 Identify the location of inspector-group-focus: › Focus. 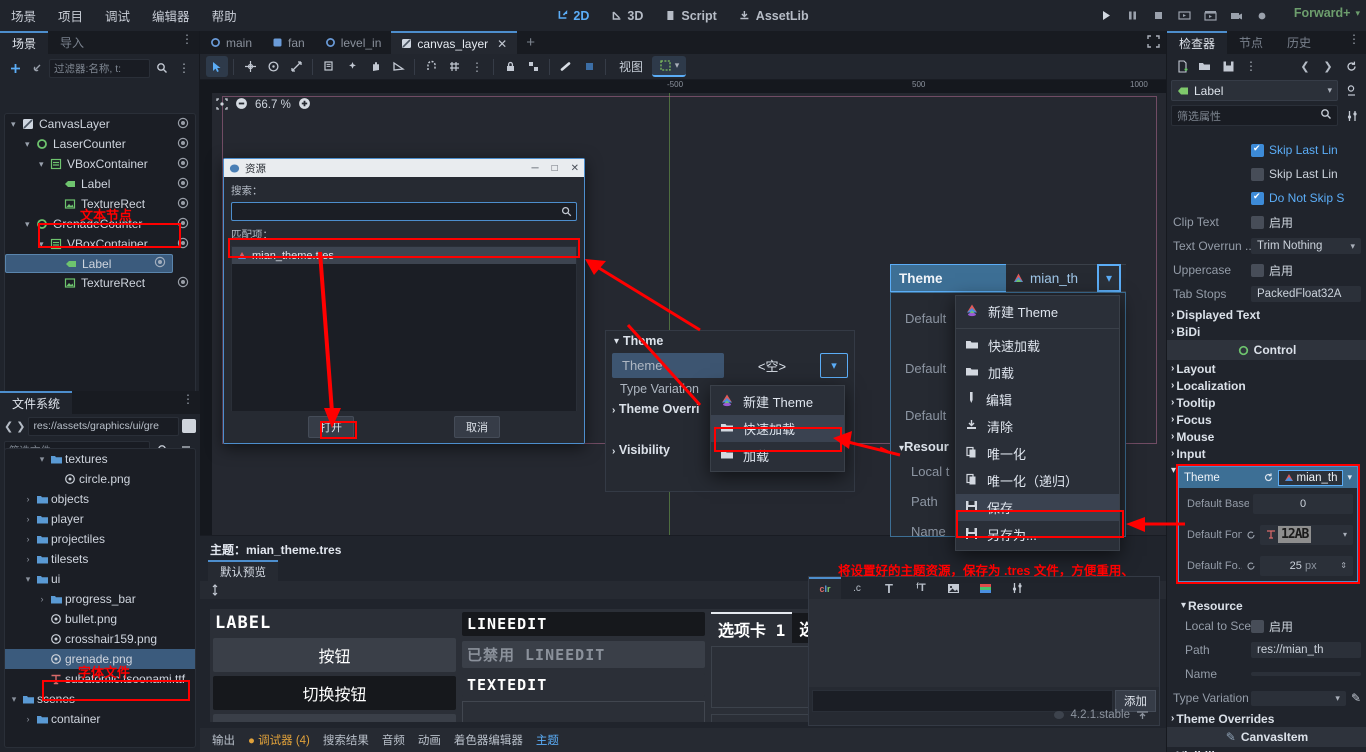
(1266, 419).